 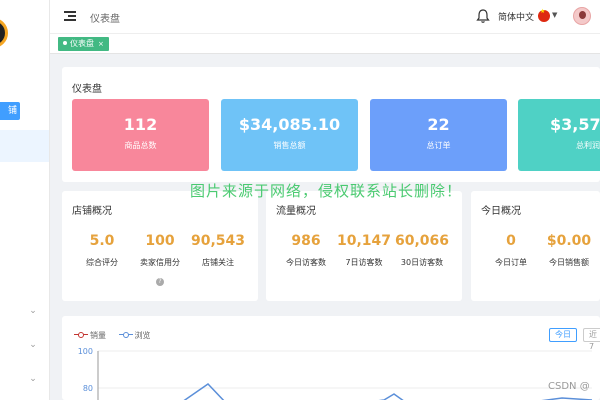 I want to click on card-title: 今日概况, so click(x=501, y=211).